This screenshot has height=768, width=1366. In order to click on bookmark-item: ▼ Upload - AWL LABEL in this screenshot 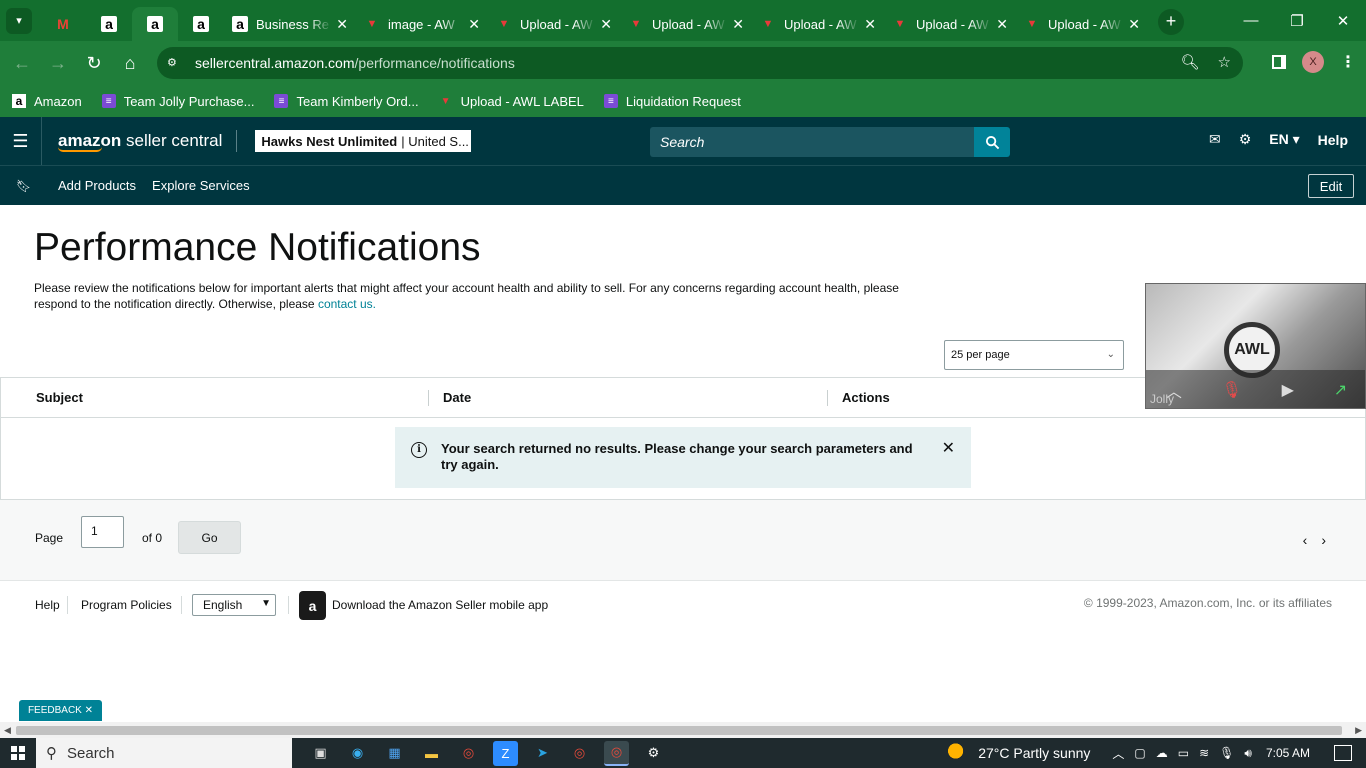, I will do `click(511, 101)`.